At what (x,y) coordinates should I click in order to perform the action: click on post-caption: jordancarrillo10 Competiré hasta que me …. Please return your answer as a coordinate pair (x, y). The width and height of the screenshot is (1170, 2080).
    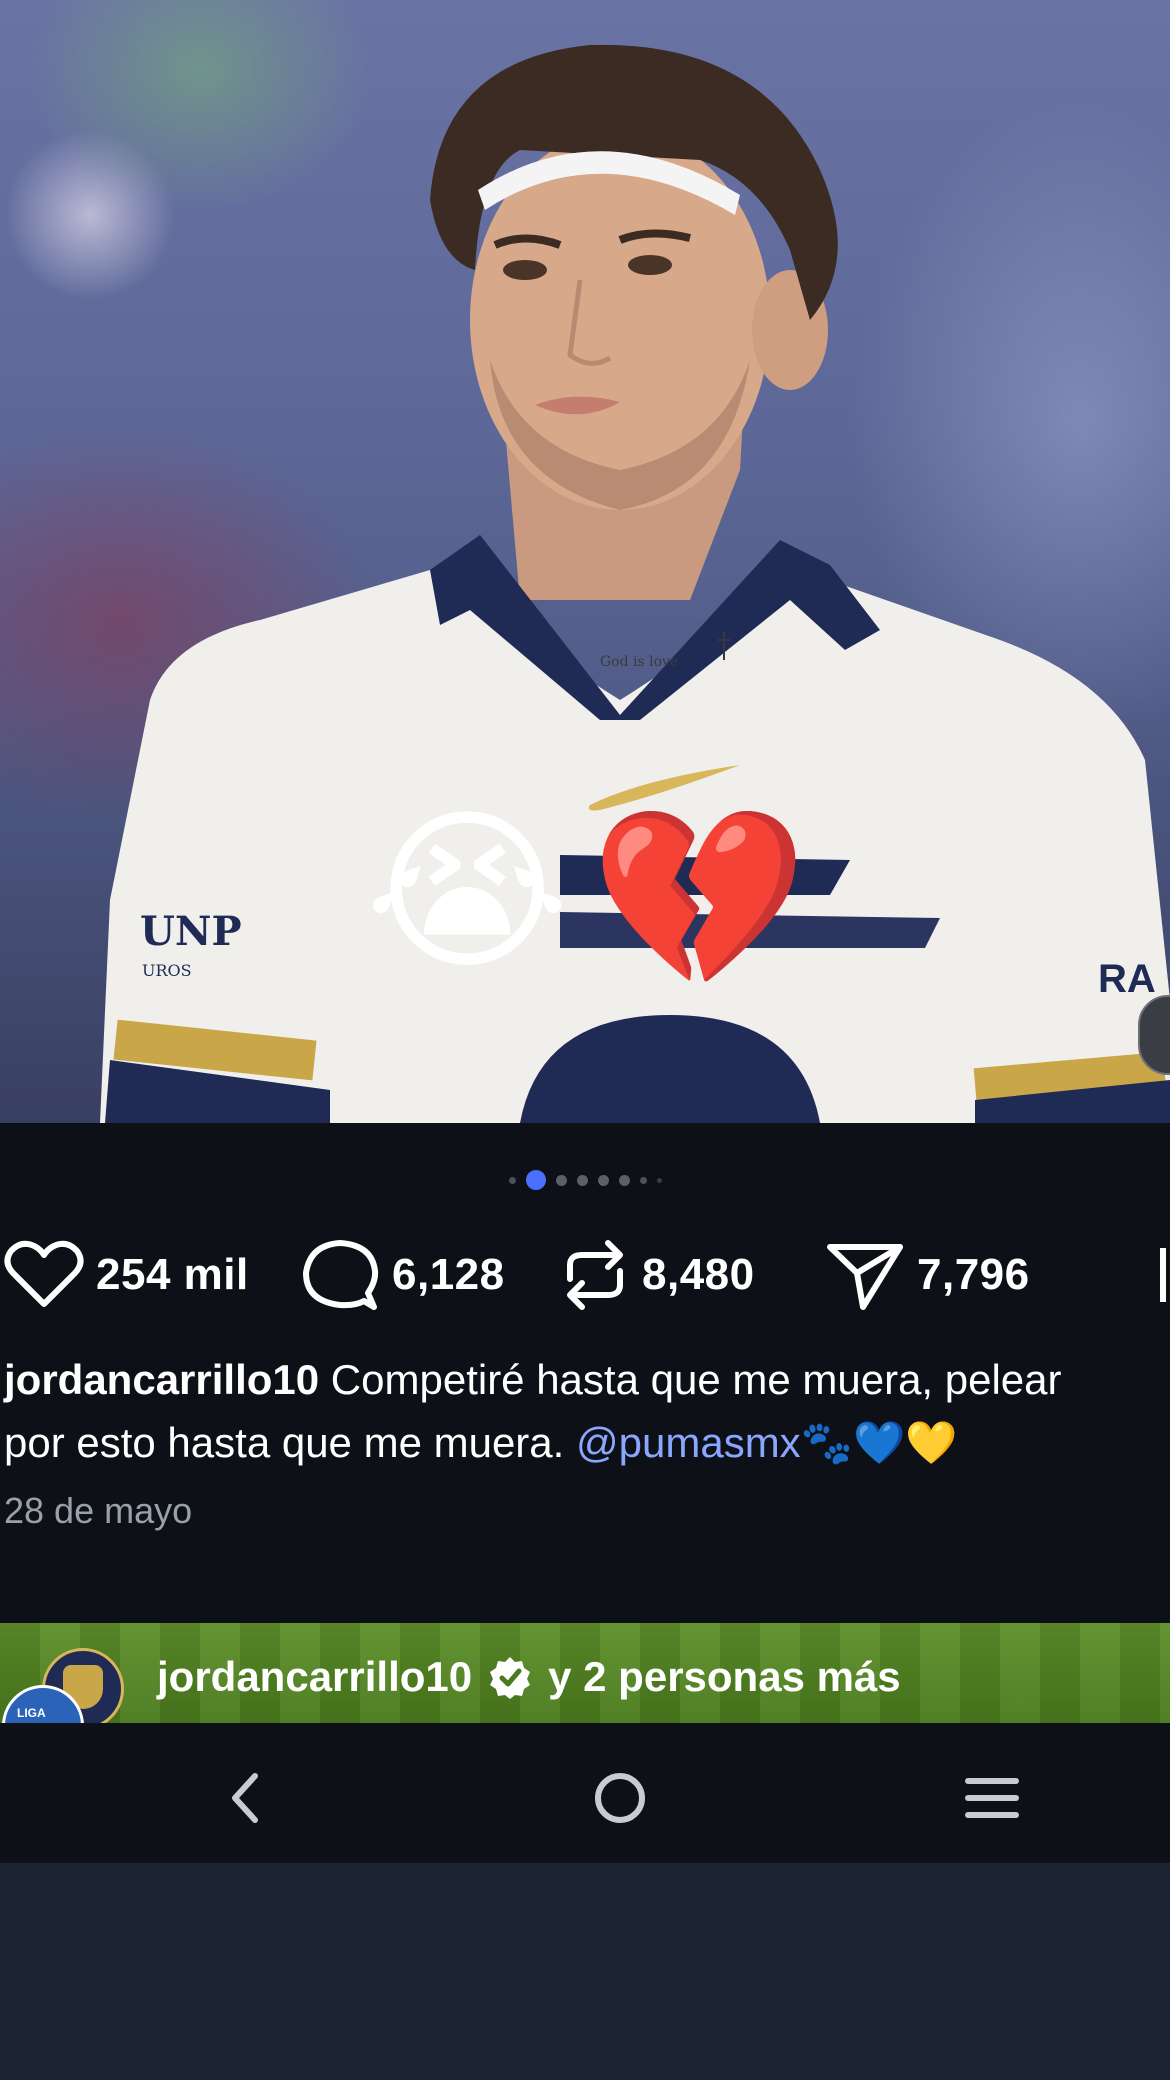
    Looking at the image, I should click on (587, 1411).